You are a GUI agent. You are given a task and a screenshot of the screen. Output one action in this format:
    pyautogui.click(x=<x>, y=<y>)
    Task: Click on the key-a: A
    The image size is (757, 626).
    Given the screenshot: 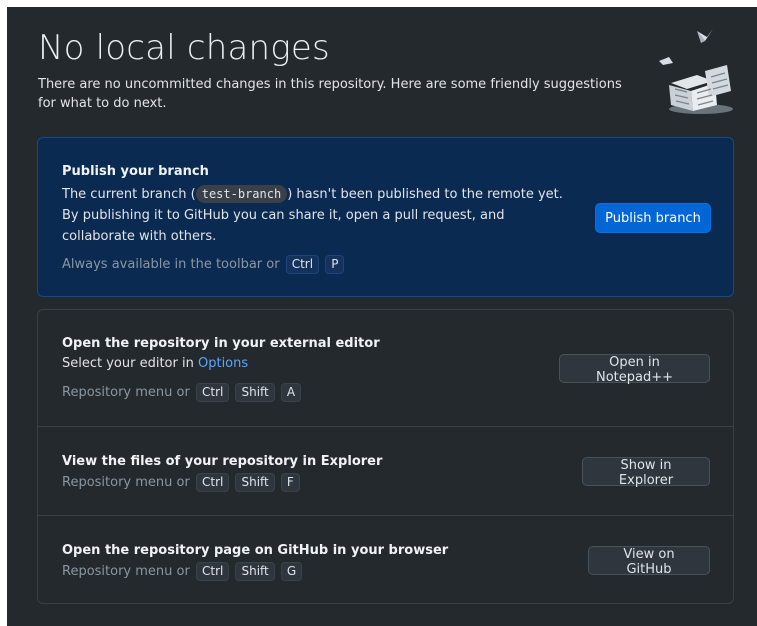 What is the action you would take?
    pyautogui.click(x=291, y=392)
    